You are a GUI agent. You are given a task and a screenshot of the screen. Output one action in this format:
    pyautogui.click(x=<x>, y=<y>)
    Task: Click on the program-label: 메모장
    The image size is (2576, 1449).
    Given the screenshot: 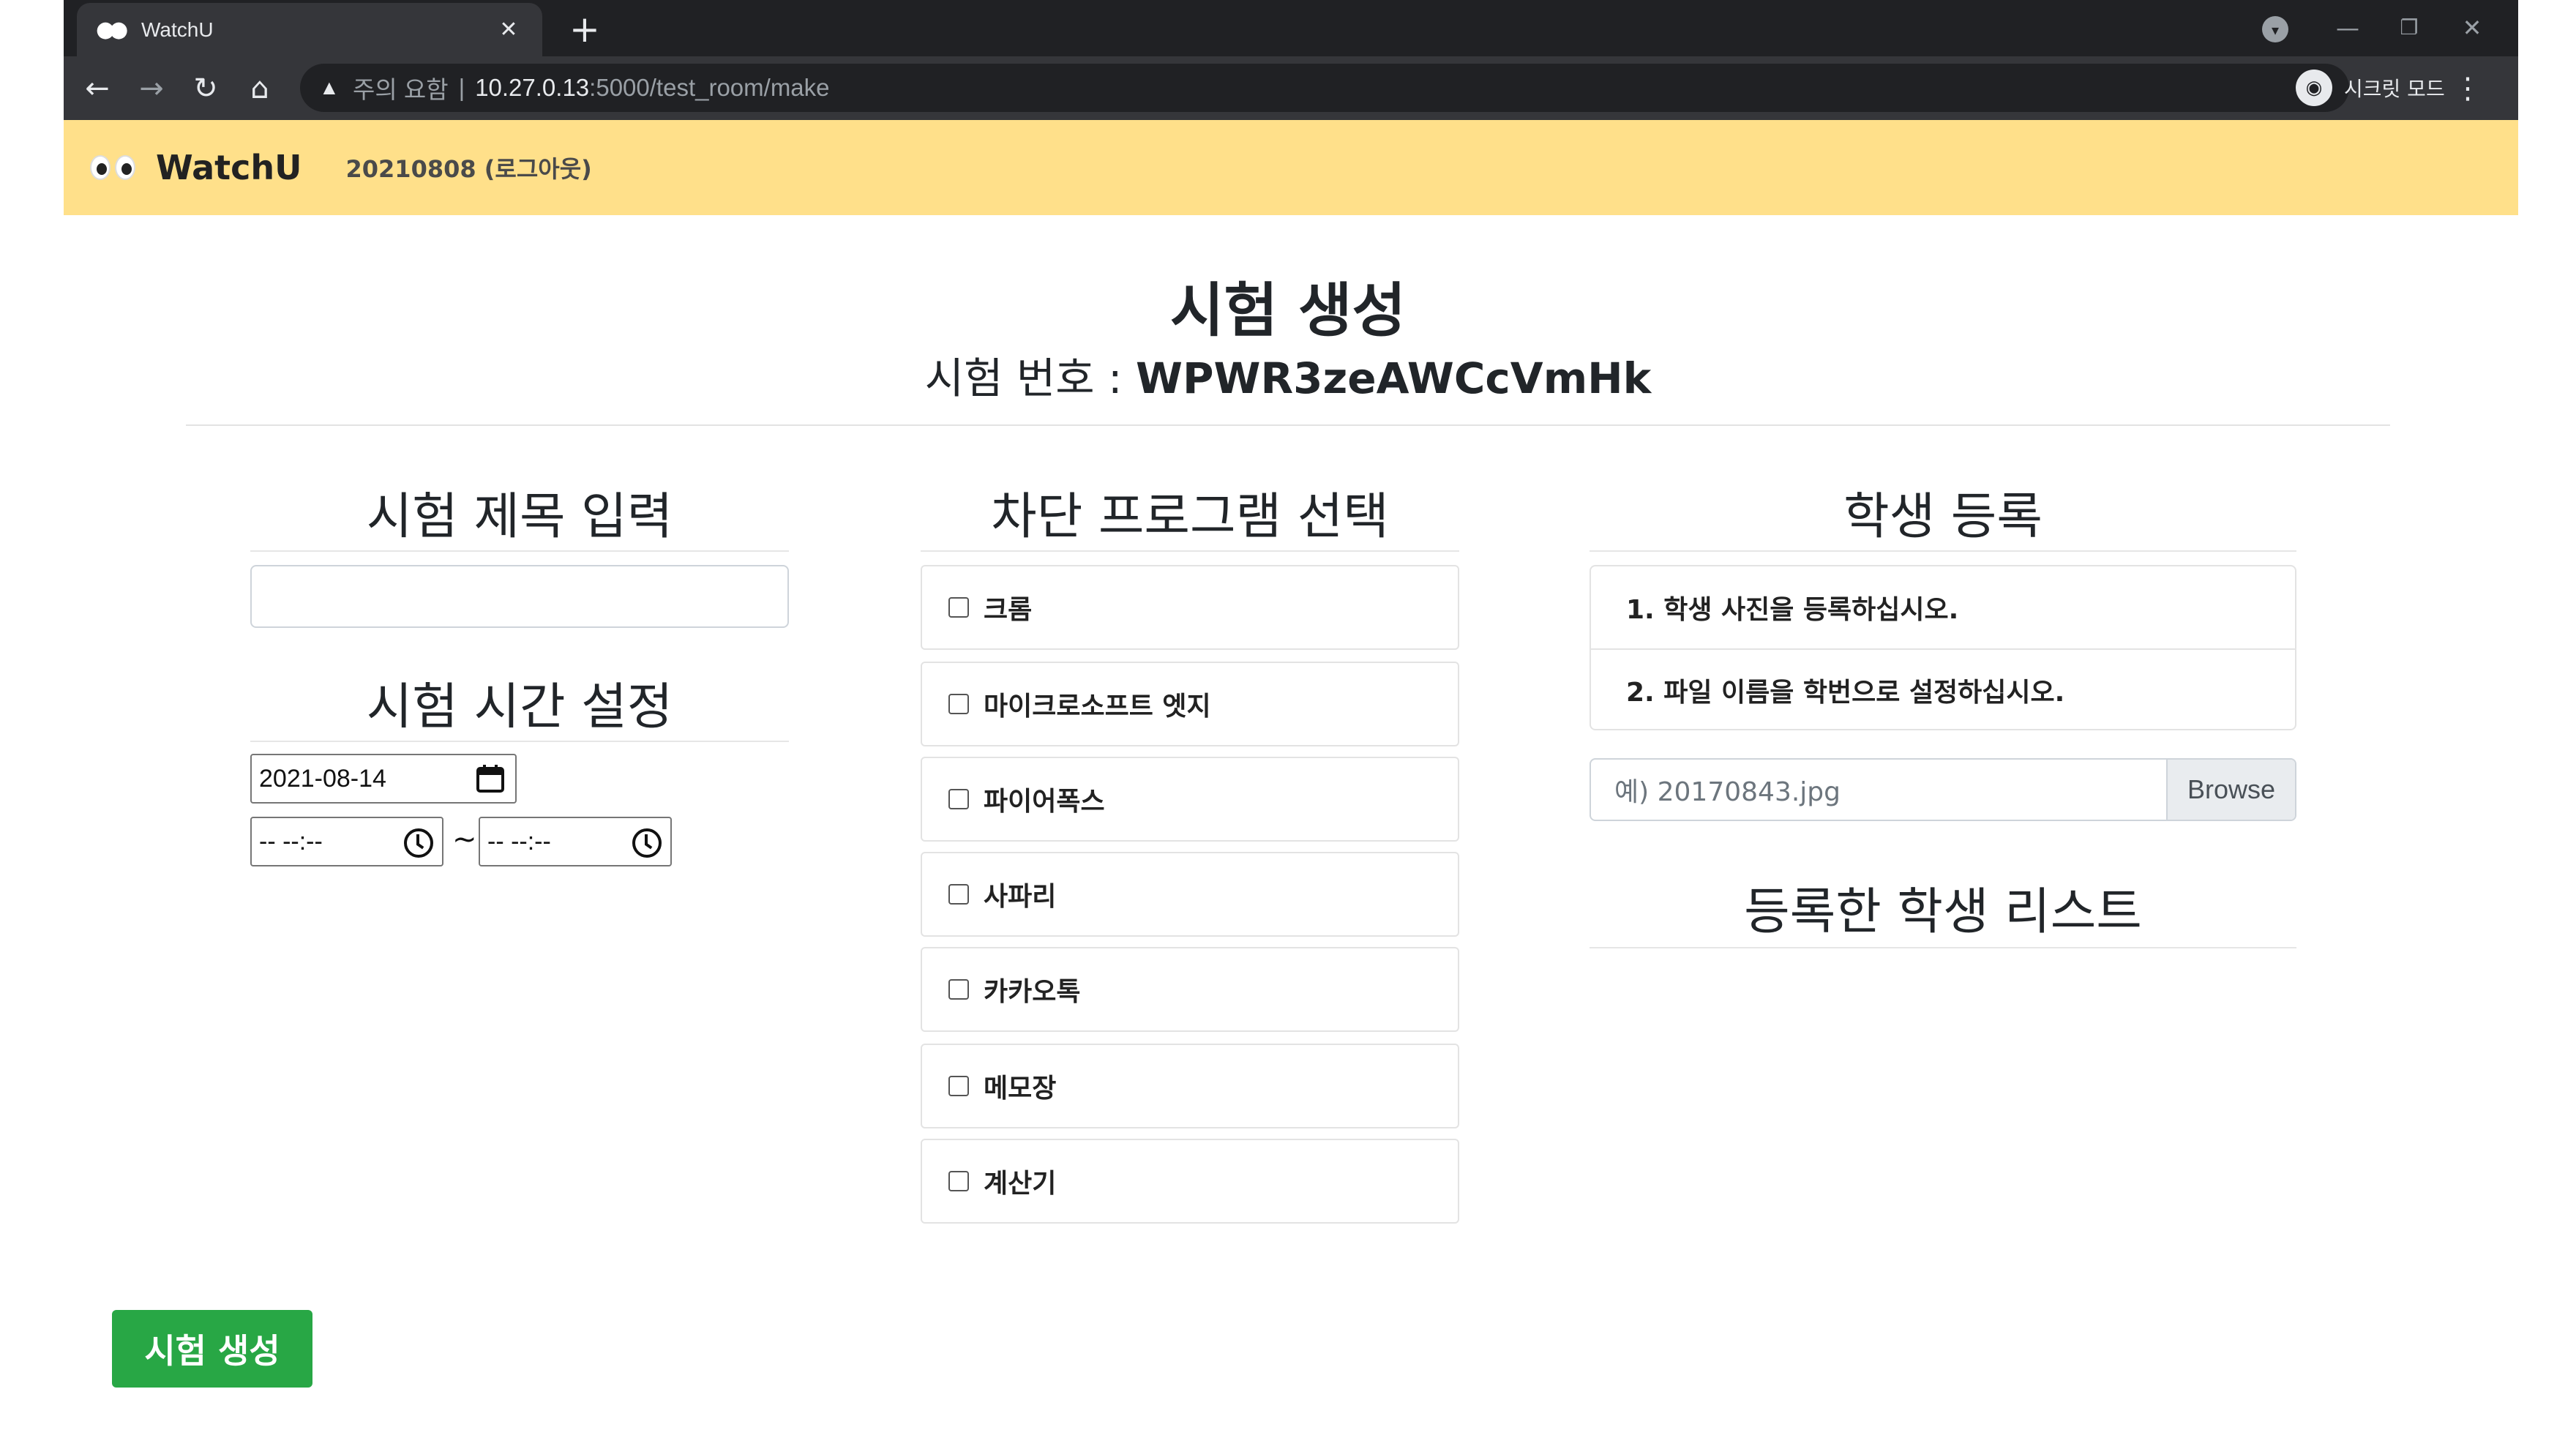 What is the action you would take?
    pyautogui.click(x=1020, y=1089)
    